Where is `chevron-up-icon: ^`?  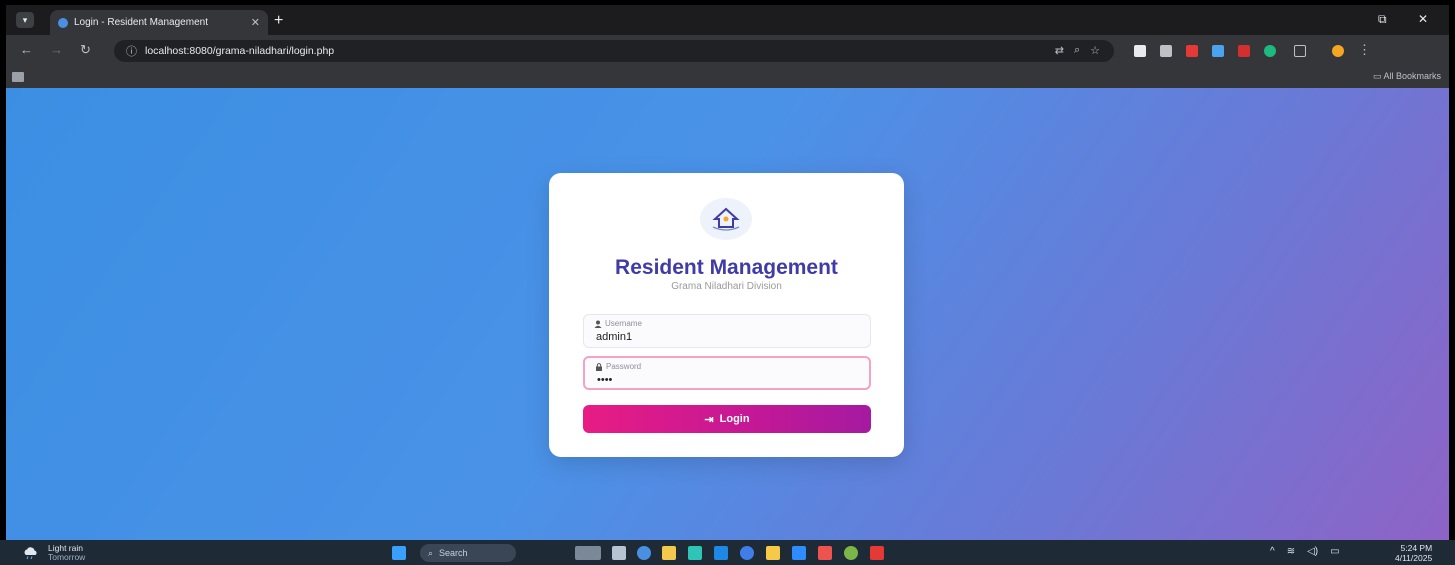
chevron-up-icon: ^ is located at coordinates (1272, 551).